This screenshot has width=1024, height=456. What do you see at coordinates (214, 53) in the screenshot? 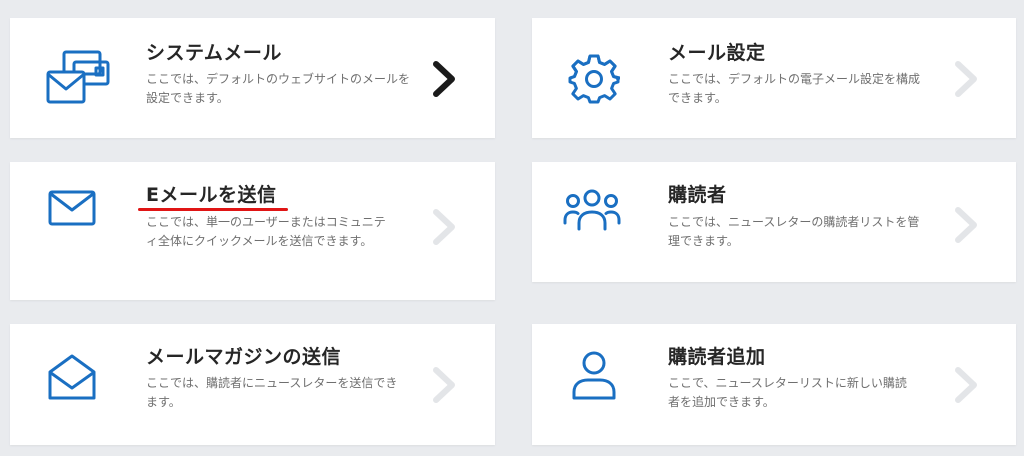
I see `card-title: システムメール` at bounding box center [214, 53].